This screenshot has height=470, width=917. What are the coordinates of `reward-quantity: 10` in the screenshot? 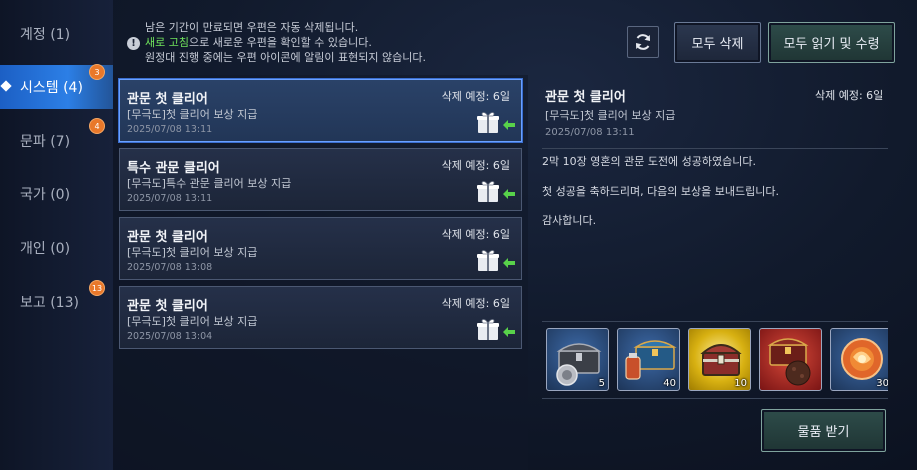 It's located at (740, 383).